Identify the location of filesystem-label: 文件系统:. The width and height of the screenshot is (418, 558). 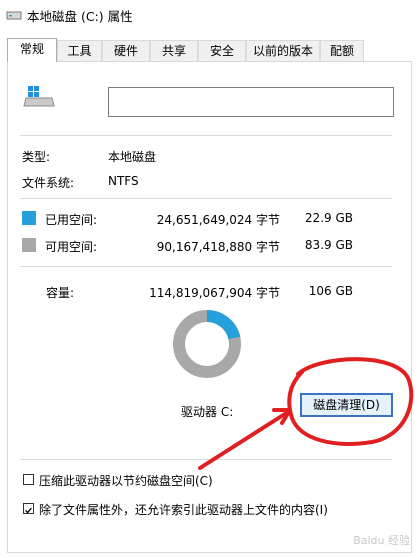
(48, 183).